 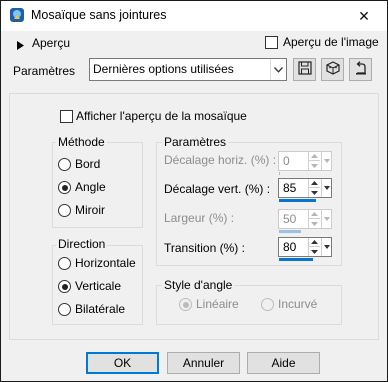 I want to click on app-icon, so click(x=17, y=15).